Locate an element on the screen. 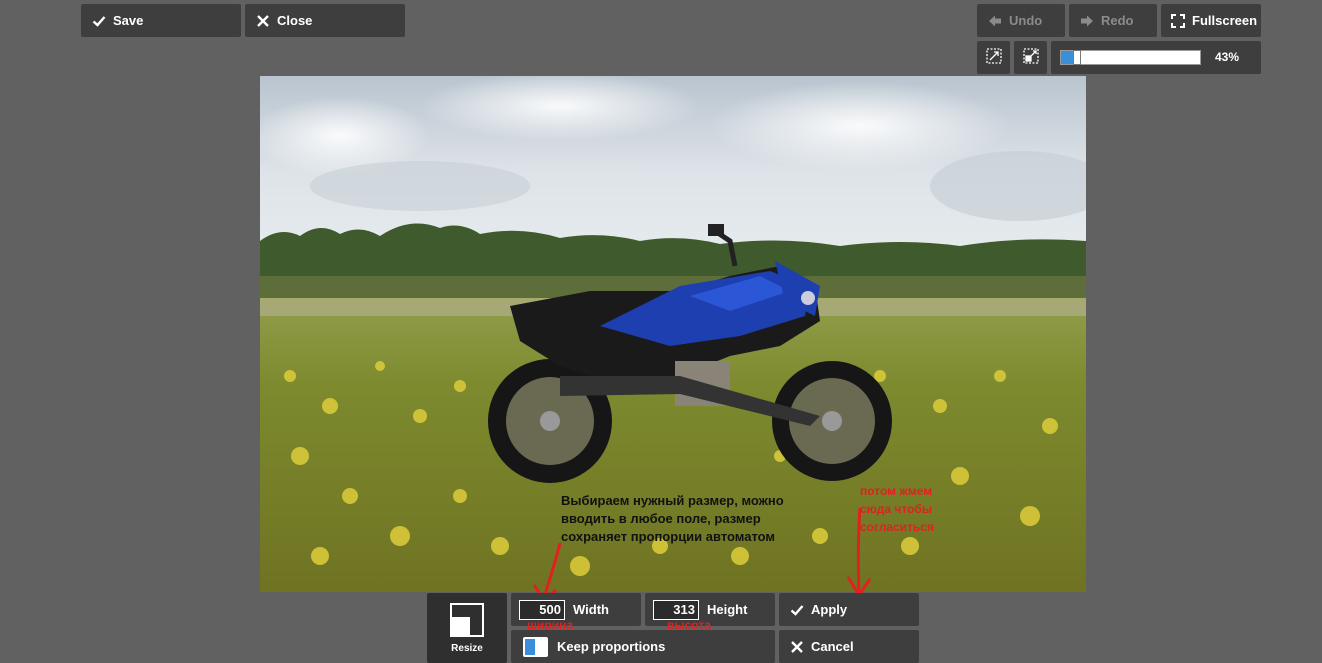  save-label: Save is located at coordinates (128, 20).